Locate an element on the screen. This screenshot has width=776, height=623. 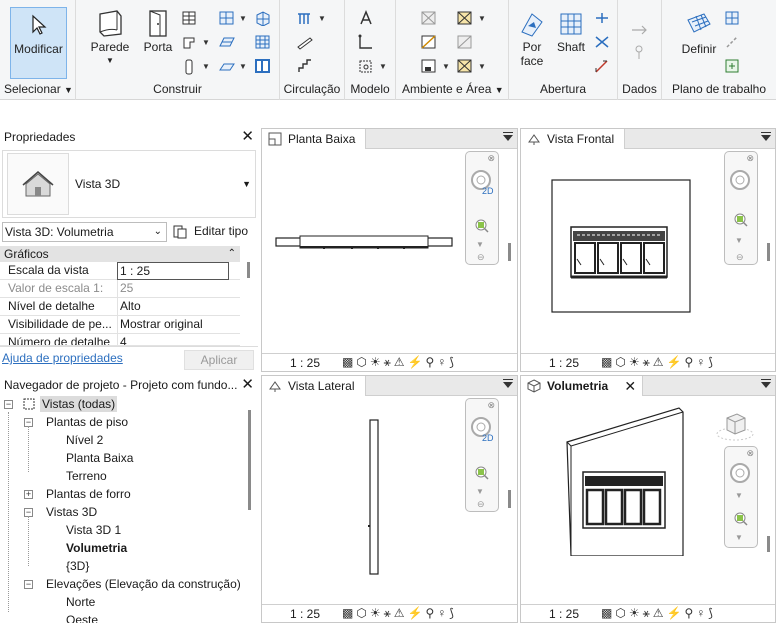
component-icon is located at coordinates (190, 43).